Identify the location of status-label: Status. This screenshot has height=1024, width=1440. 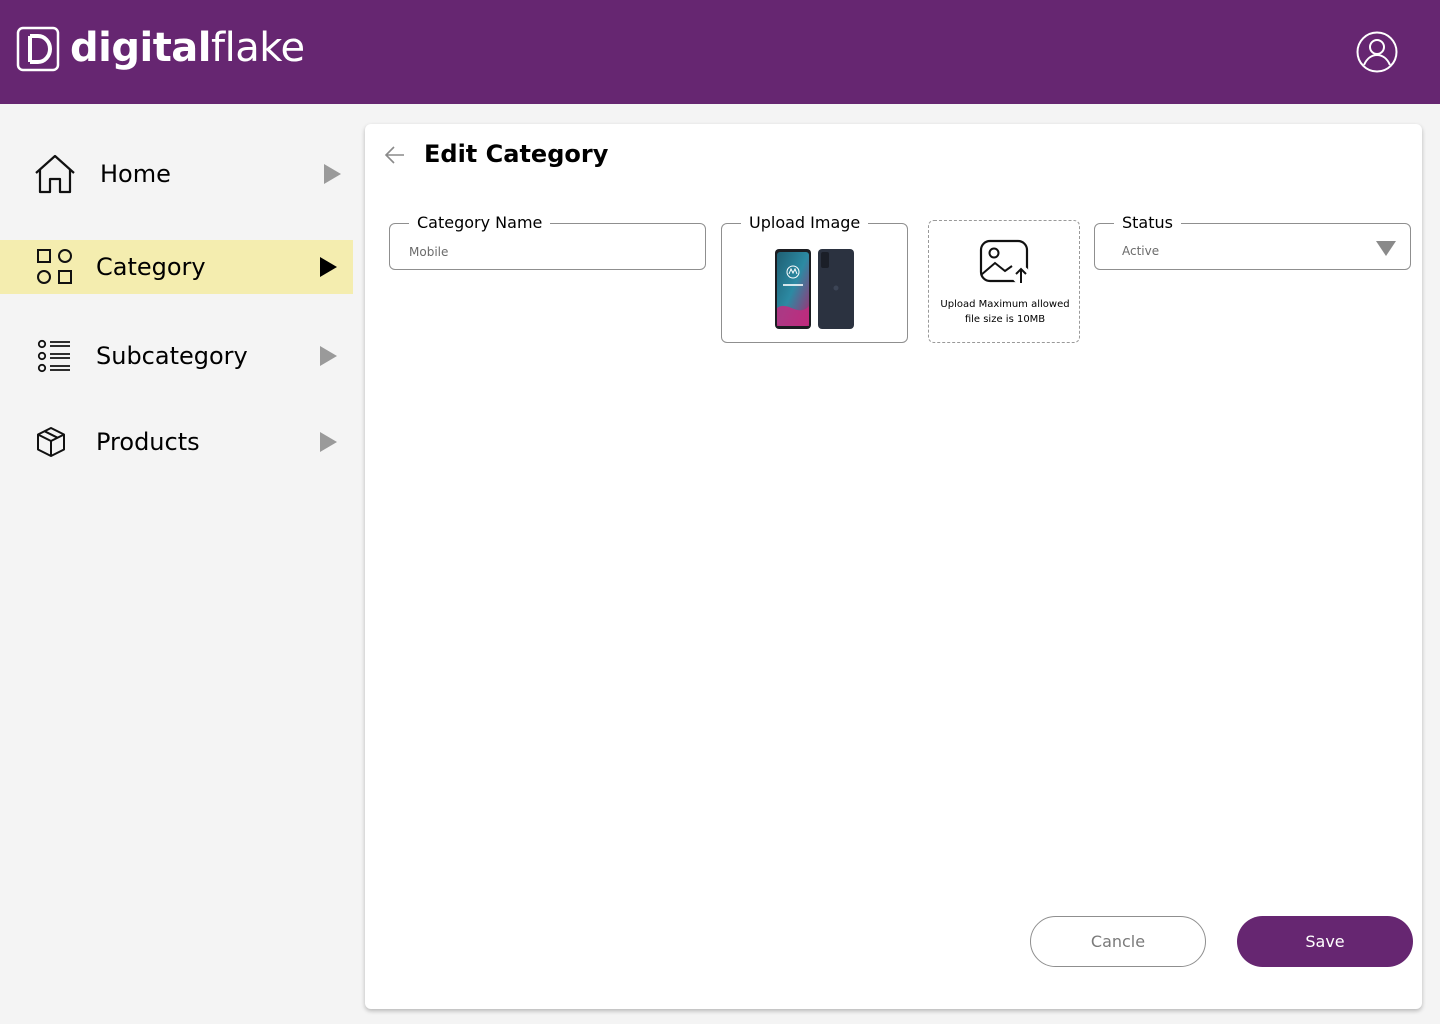
(1147, 222).